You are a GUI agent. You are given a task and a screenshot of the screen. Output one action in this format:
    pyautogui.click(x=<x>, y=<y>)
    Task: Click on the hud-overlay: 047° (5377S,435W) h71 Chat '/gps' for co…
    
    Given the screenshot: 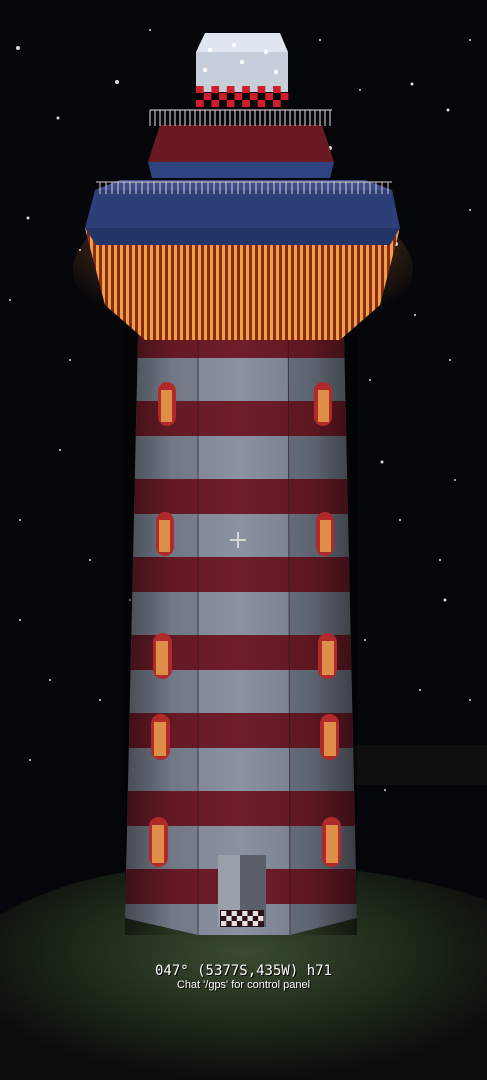 What is the action you would take?
    pyautogui.click(x=243, y=977)
    